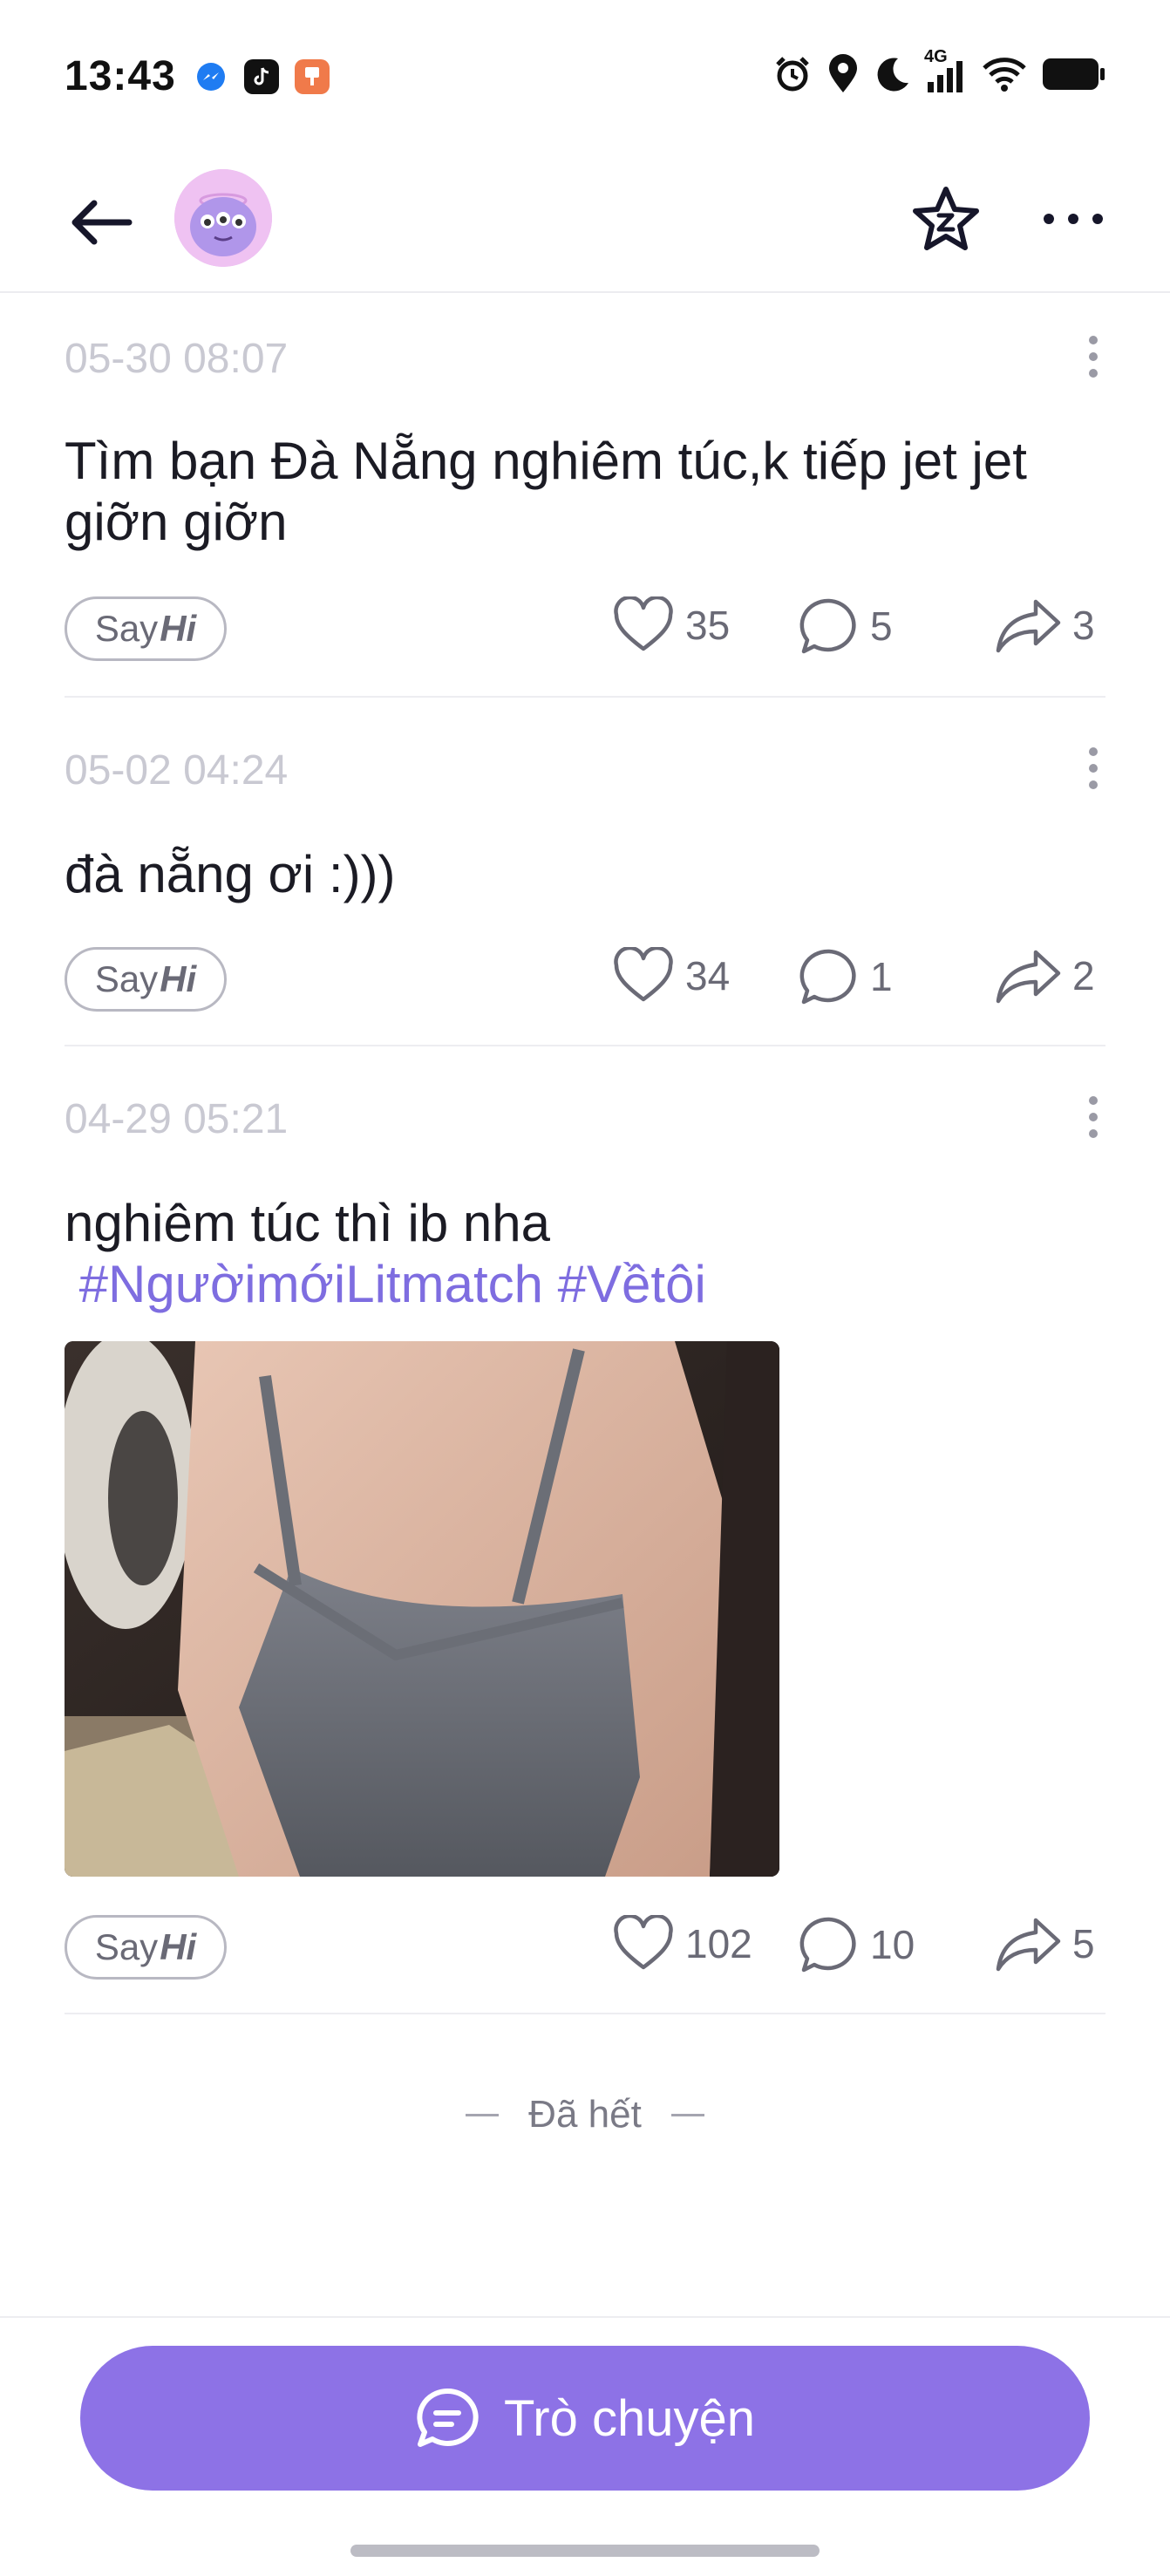  I want to click on chat-button-label: Trò chuyện, so click(629, 2418).